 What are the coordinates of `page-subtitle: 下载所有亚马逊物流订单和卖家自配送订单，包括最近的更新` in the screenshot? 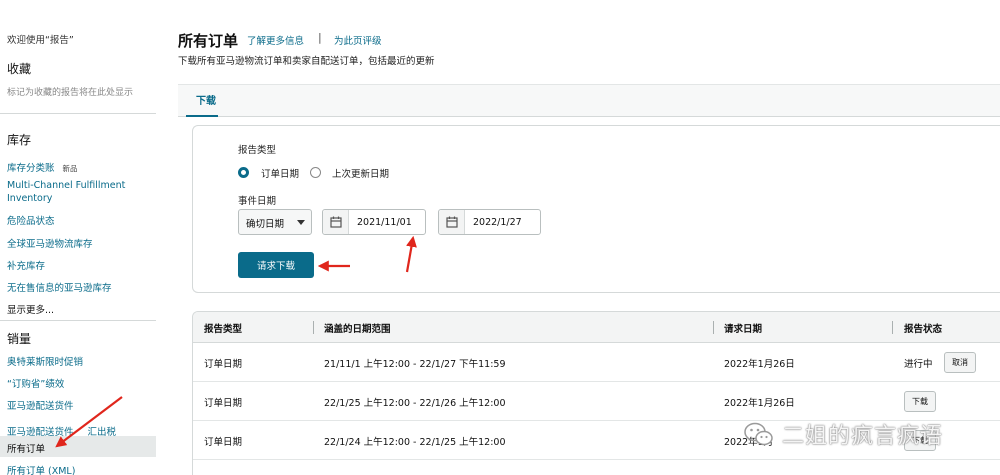 It's located at (306, 61).